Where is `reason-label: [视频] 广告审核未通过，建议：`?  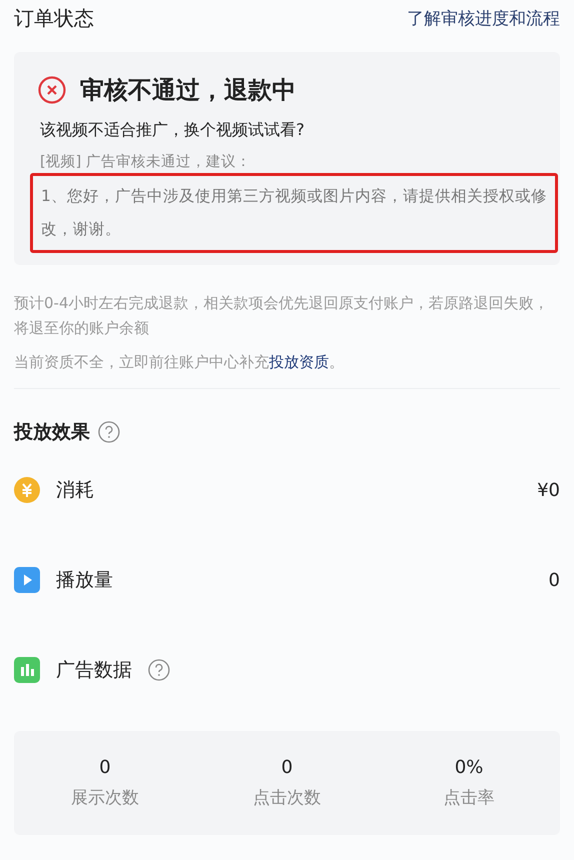 reason-label: [视频] 广告审核未通过，建议： is located at coordinates (146, 162).